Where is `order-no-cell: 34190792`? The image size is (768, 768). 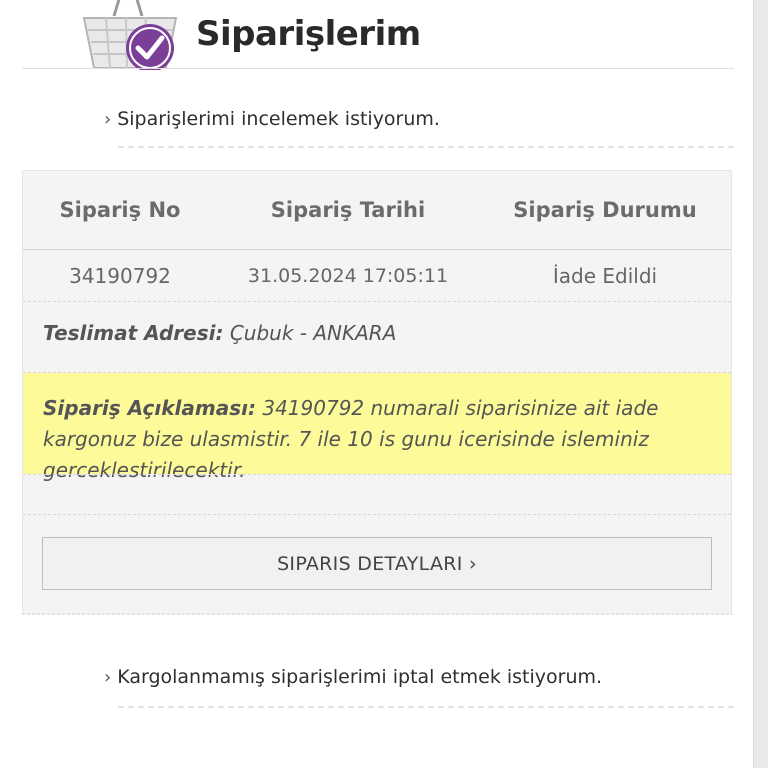 order-no-cell: 34190792 is located at coordinates (120, 276).